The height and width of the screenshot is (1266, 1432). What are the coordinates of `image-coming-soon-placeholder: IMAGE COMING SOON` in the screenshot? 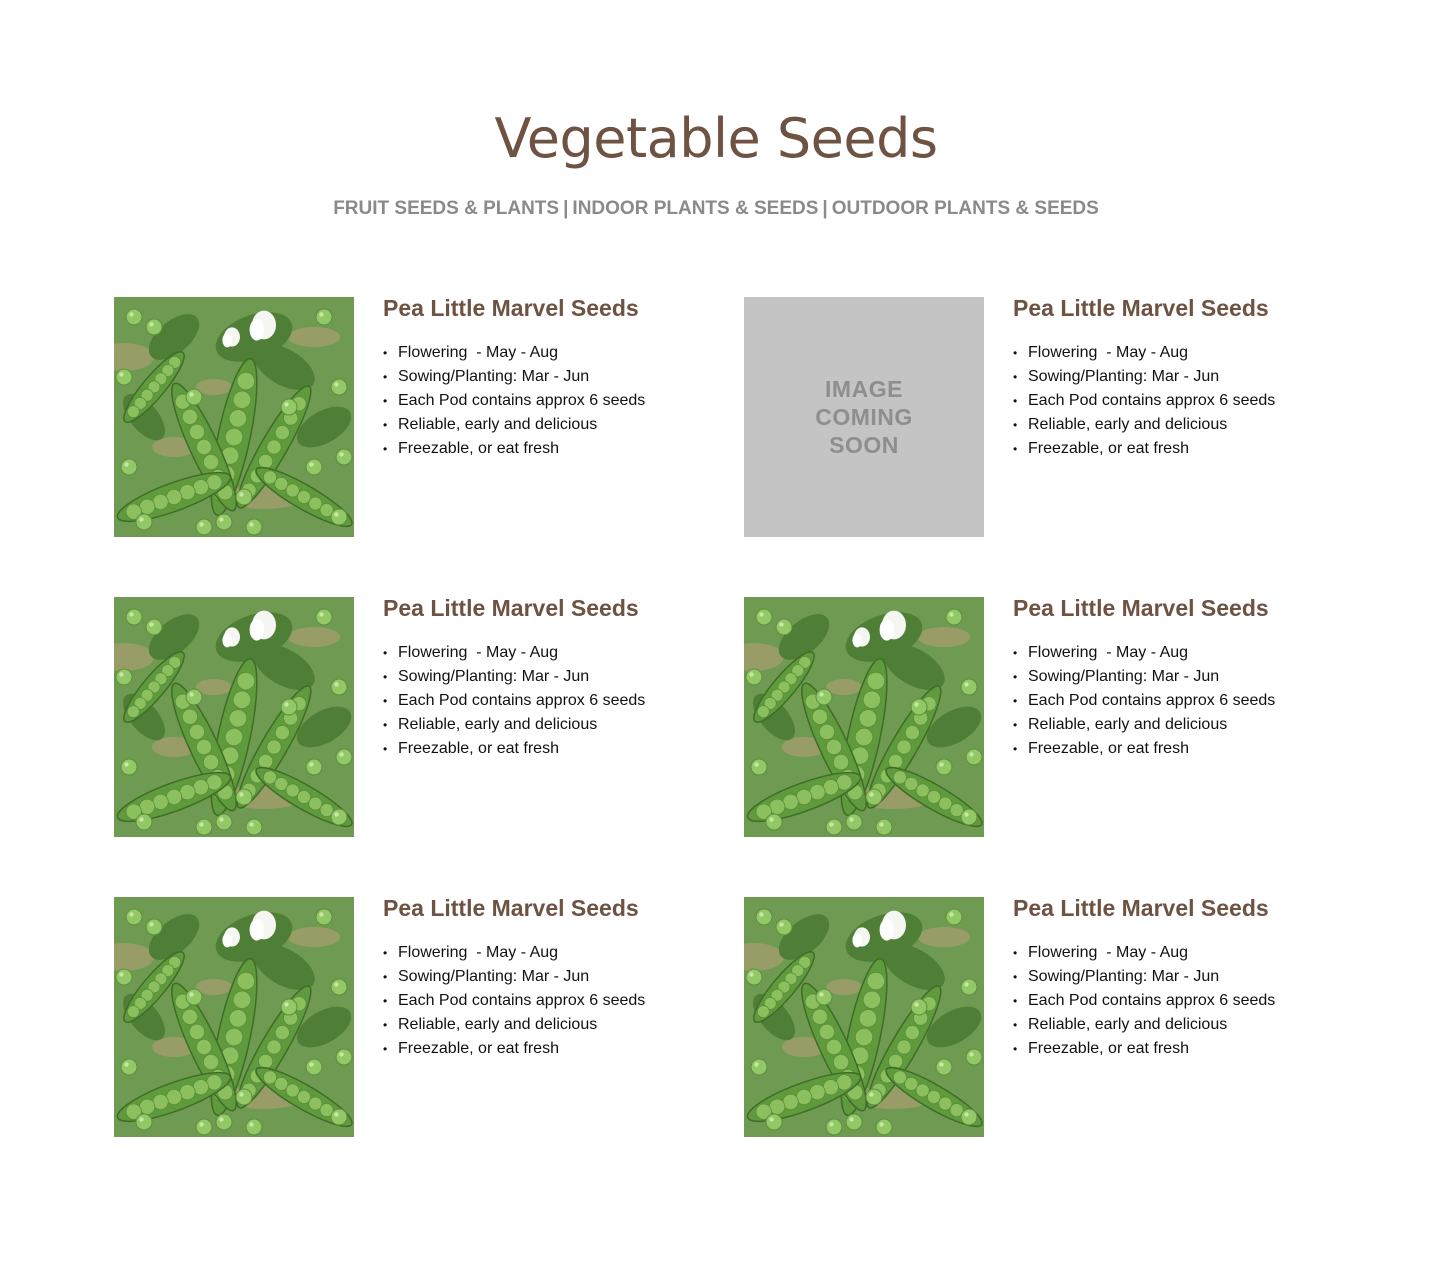 It's located at (864, 417).